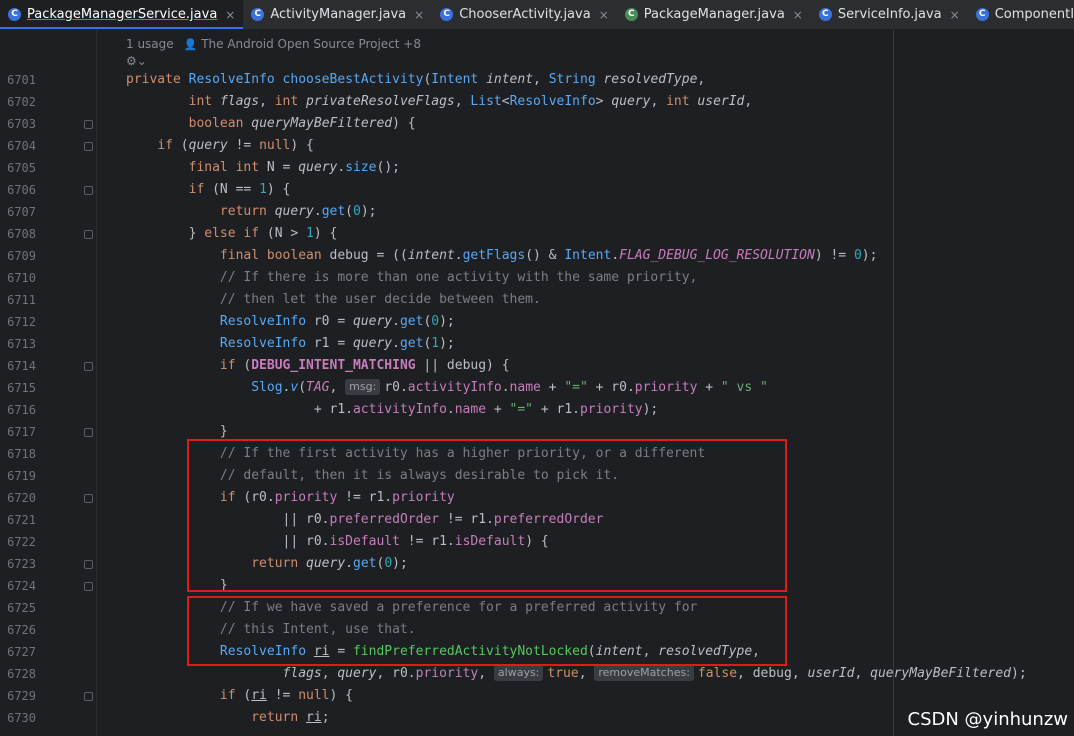 This screenshot has height=736, width=1074. What do you see at coordinates (21, 608) in the screenshot?
I see `line-number: 6725` at bounding box center [21, 608].